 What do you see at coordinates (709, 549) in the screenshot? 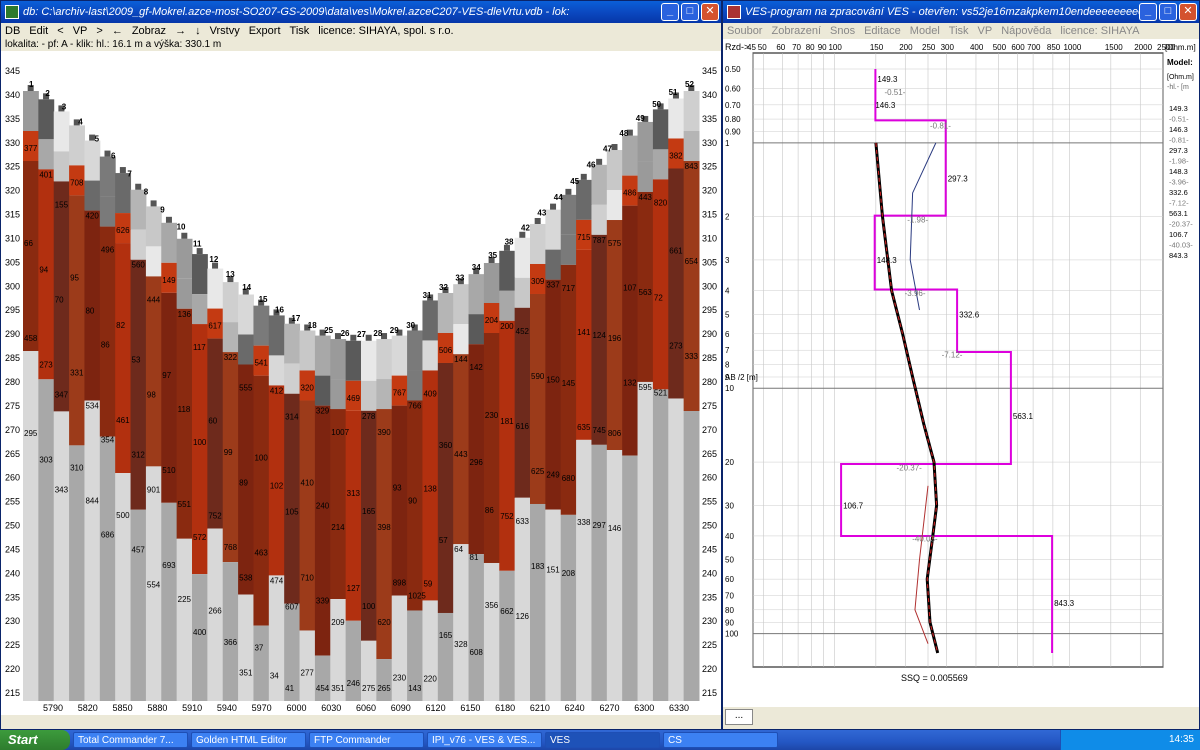
I see `y-tick-right: 245` at bounding box center [709, 549].